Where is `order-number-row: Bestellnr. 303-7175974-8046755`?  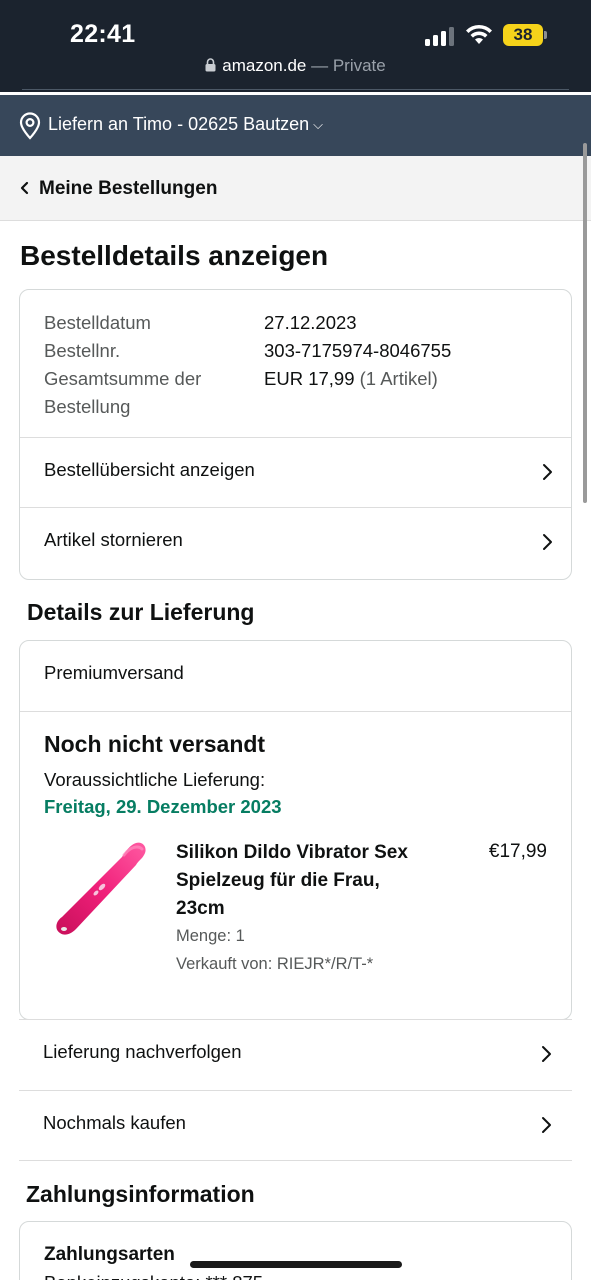 order-number-row: Bestellnr. 303-7175974-8046755 is located at coordinates (299, 351).